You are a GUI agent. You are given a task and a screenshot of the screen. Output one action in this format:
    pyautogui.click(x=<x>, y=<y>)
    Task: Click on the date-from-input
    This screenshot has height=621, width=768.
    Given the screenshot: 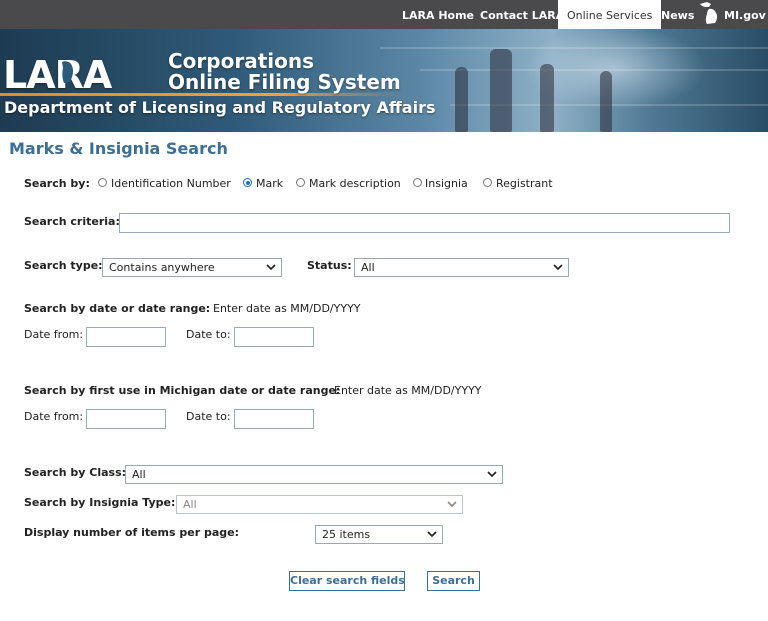 What is the action you would take?
    pyautogui.click(x=126, y=337)
    